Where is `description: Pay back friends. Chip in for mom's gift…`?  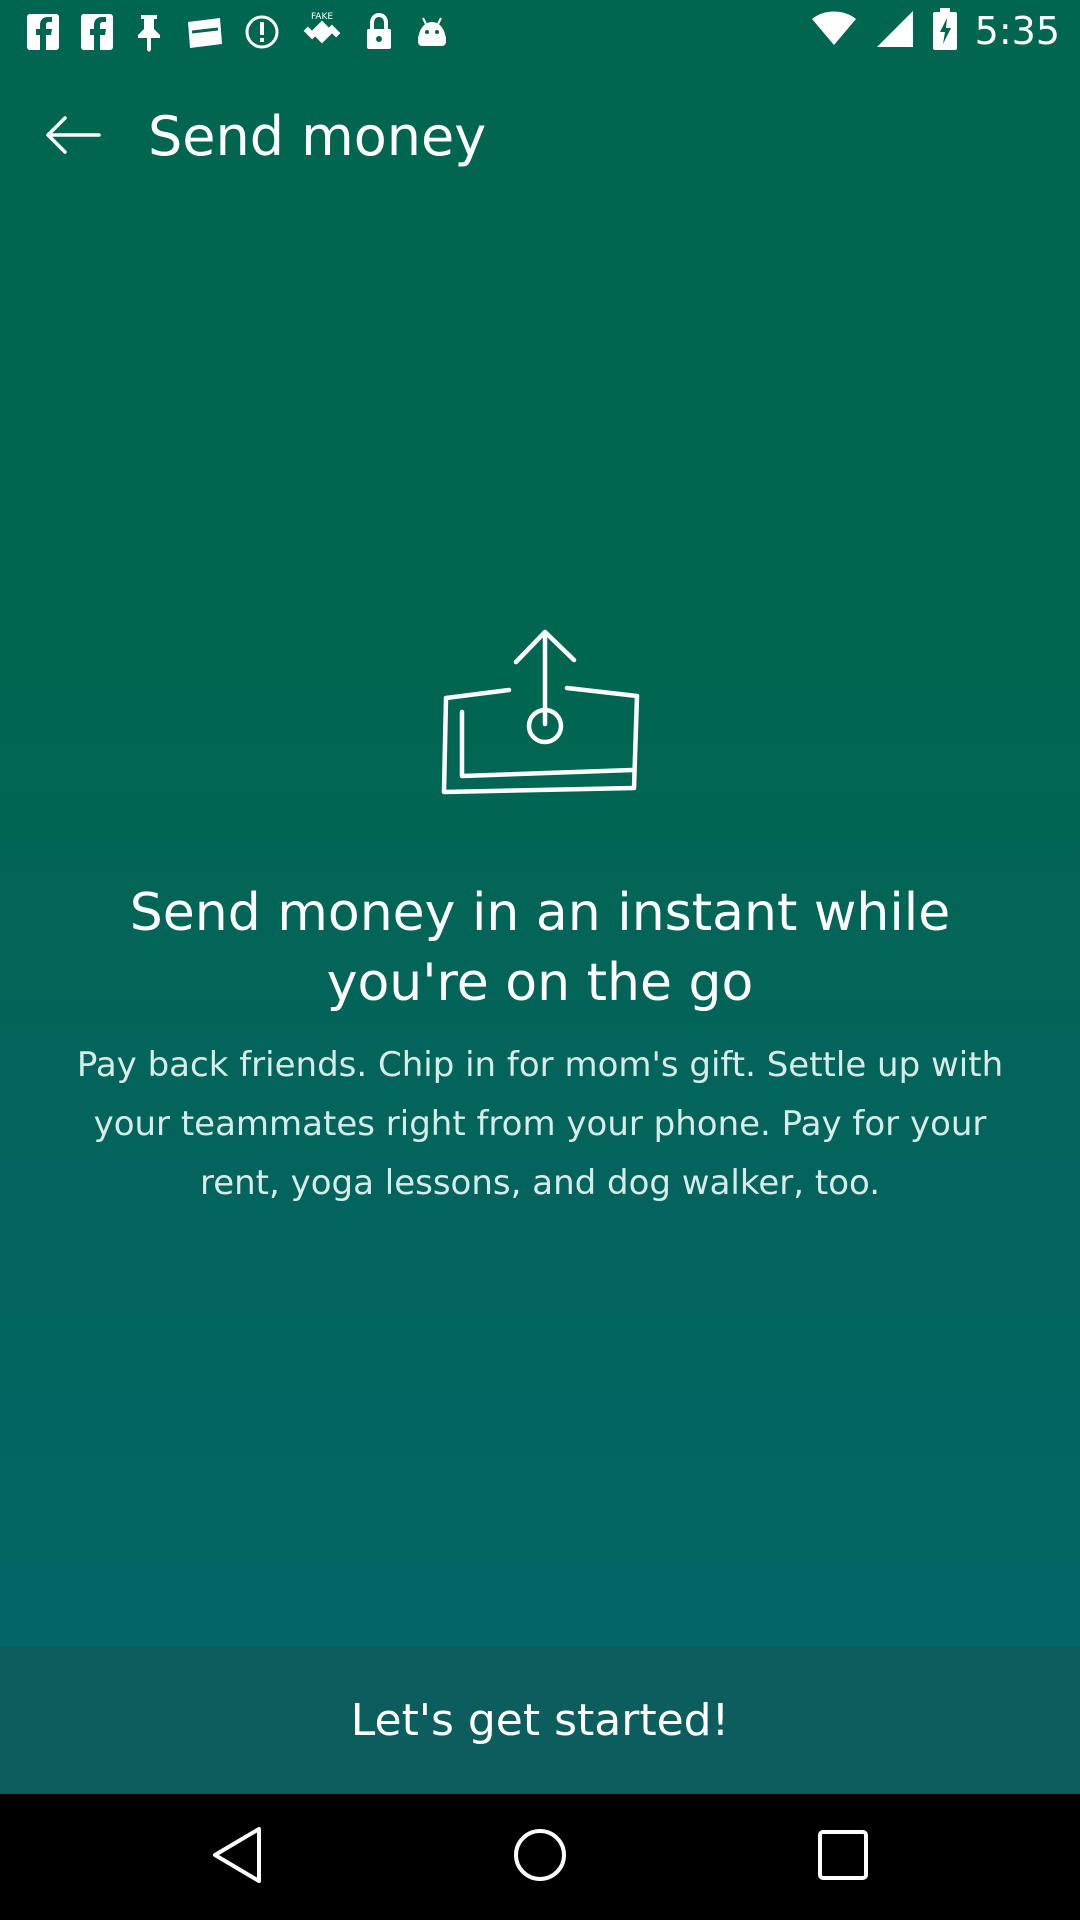
description: Pay back friends. Chip in for mom's gift… is located at coordinates (540, 1124).